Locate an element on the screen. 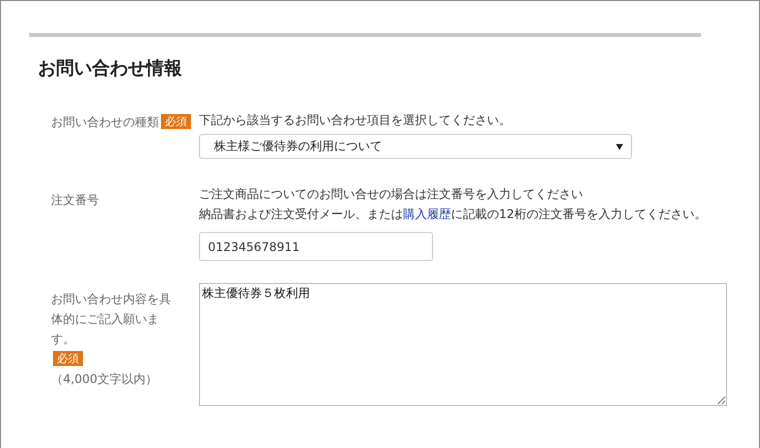 The image size is (760, 448). order-number-field: 012345678911 is located at coordinates (316, 246).